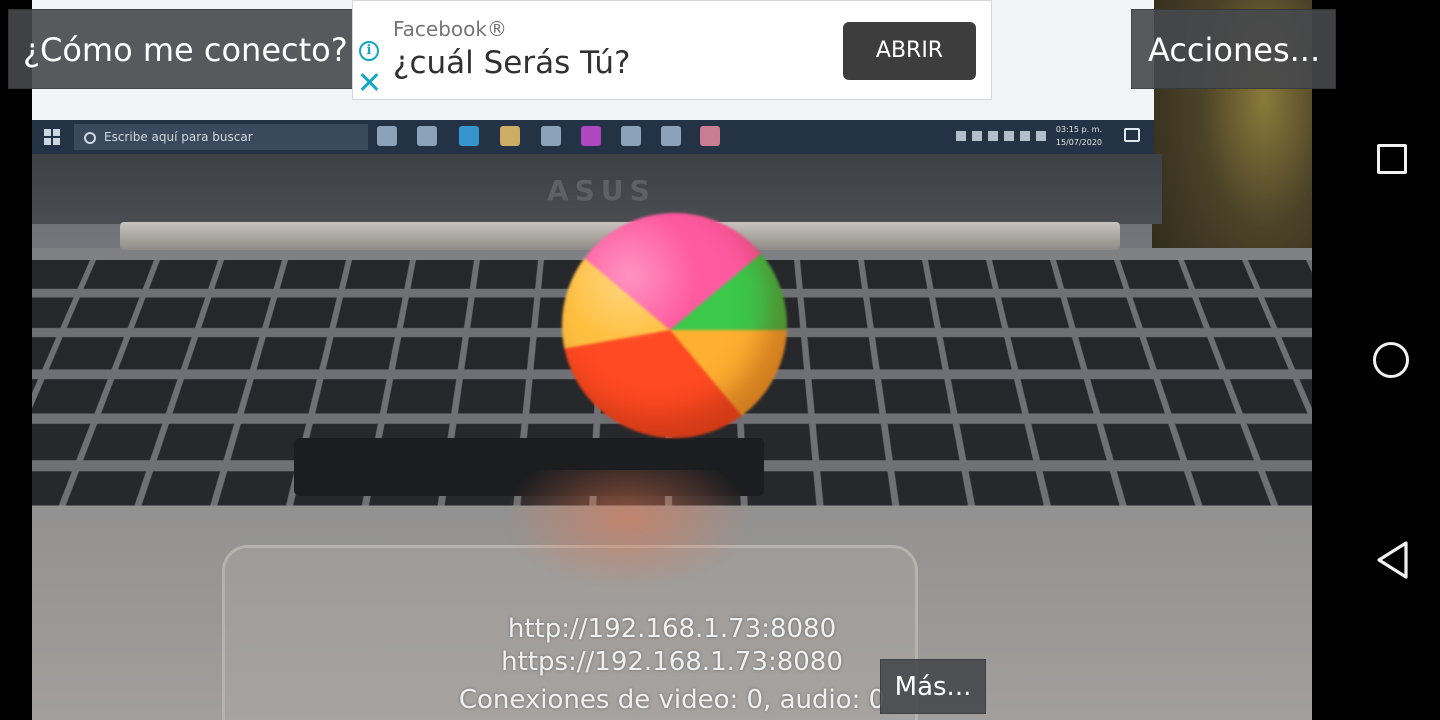 The image size is (1440, 720). Describe the element at coordinates (1132, 135) in the screenshot. I see `notification-icon` at that location.